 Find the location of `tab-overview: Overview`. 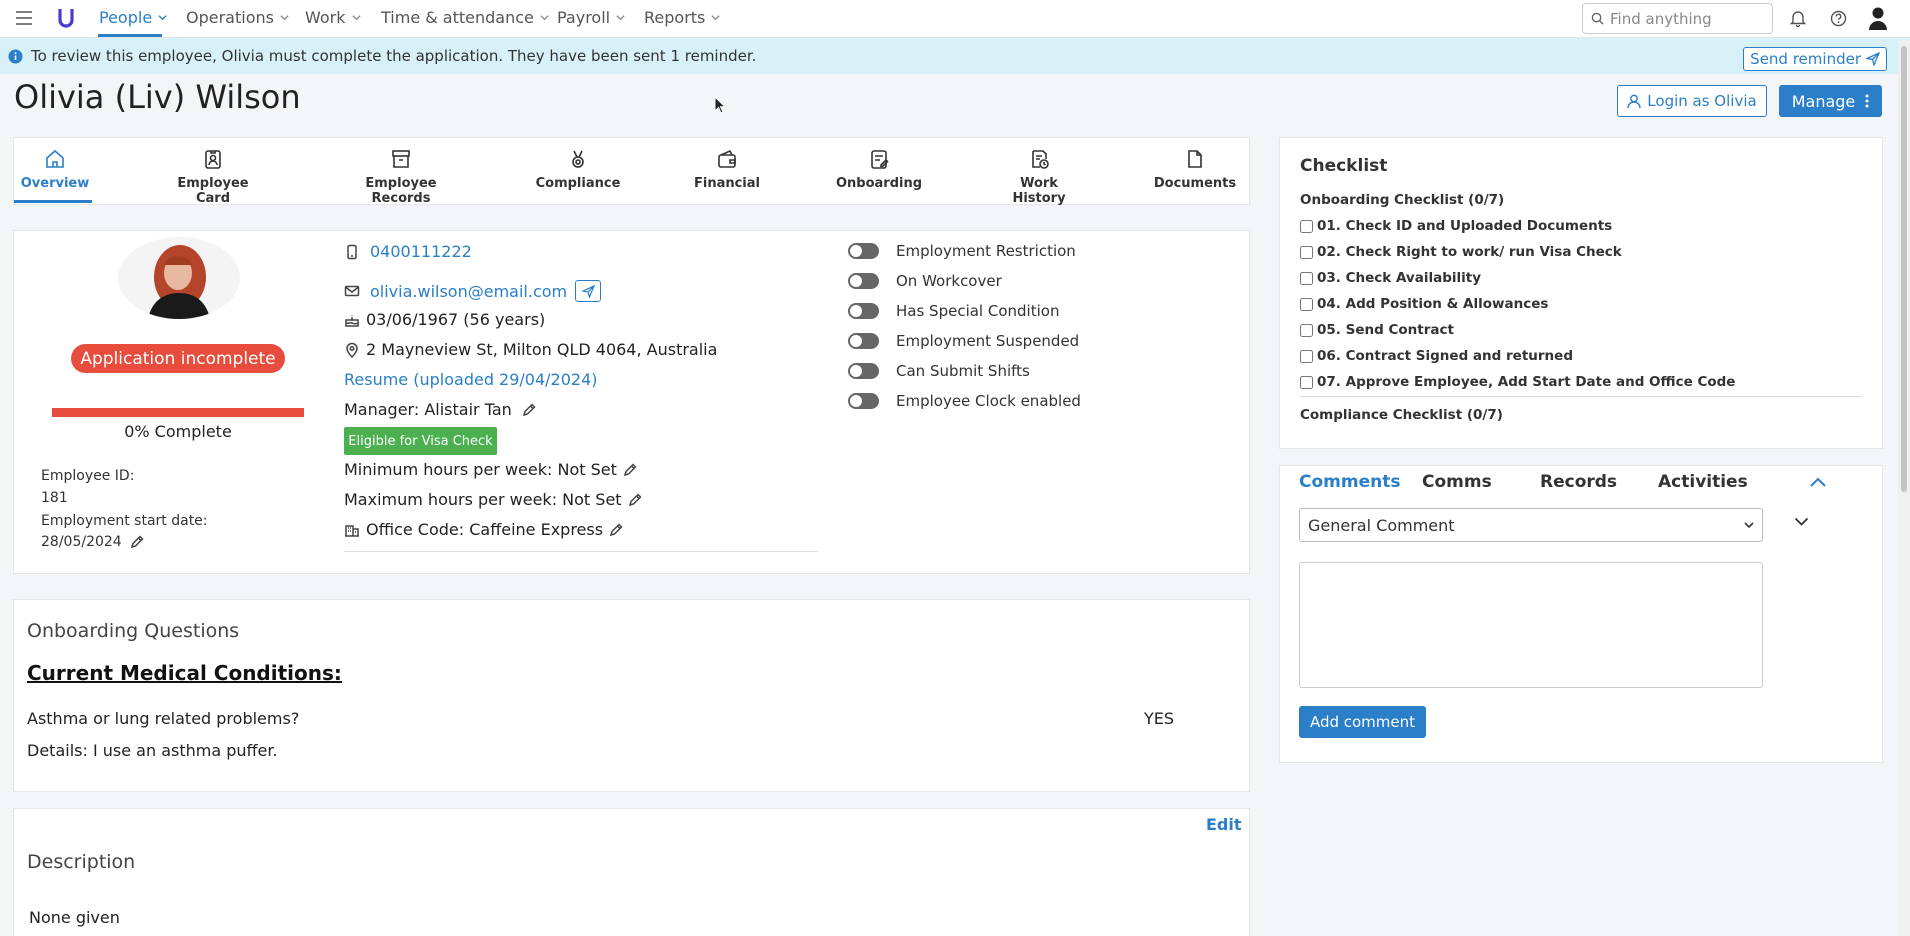

tab-overview: Overview is located at coordinates (55, 169).